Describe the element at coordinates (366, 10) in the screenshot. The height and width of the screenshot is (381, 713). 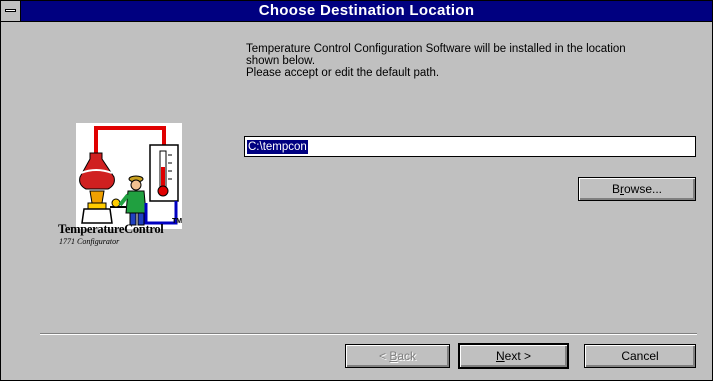
I see `window-title: Choose Destination Location` at that location.